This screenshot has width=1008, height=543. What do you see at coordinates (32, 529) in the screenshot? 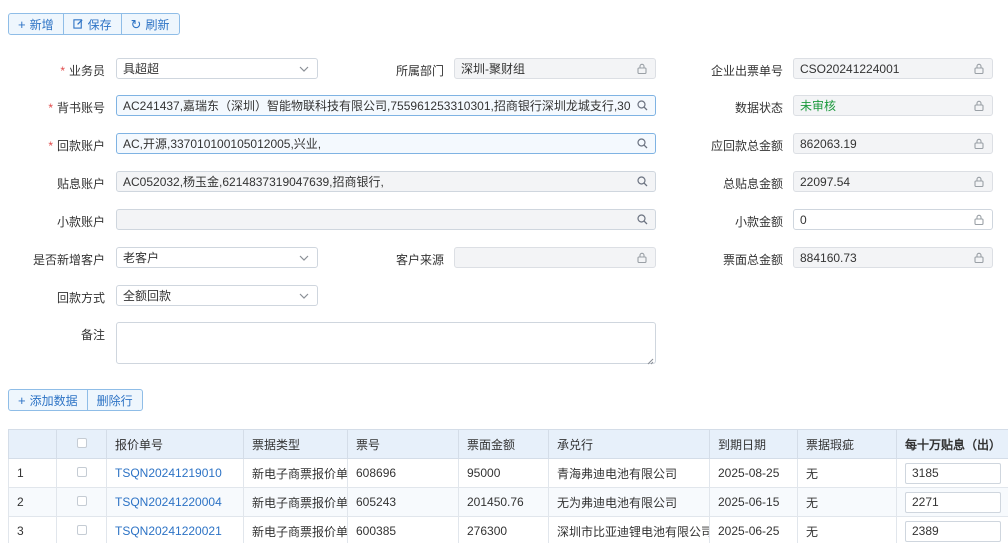
I see `row-index: 3` at bounding box center [32, 529].